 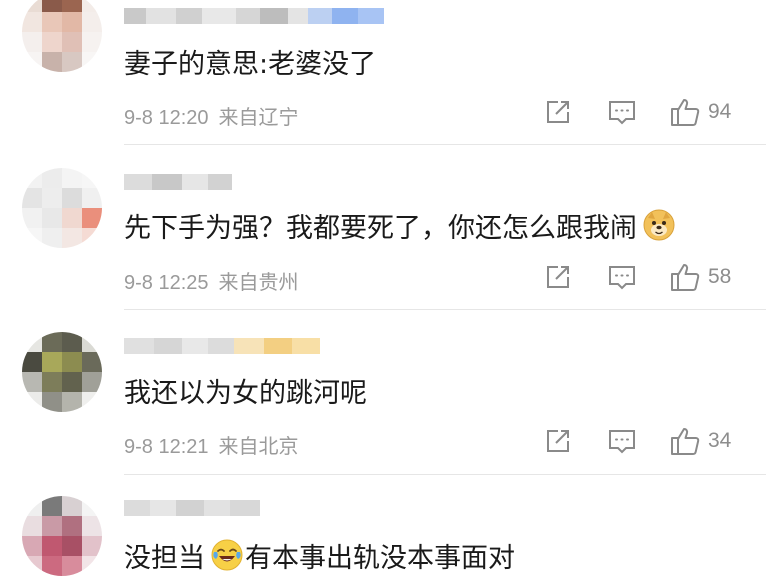 I want to click on comment-text: 我还以为女的跳河呢, so click(x=245, y=390).